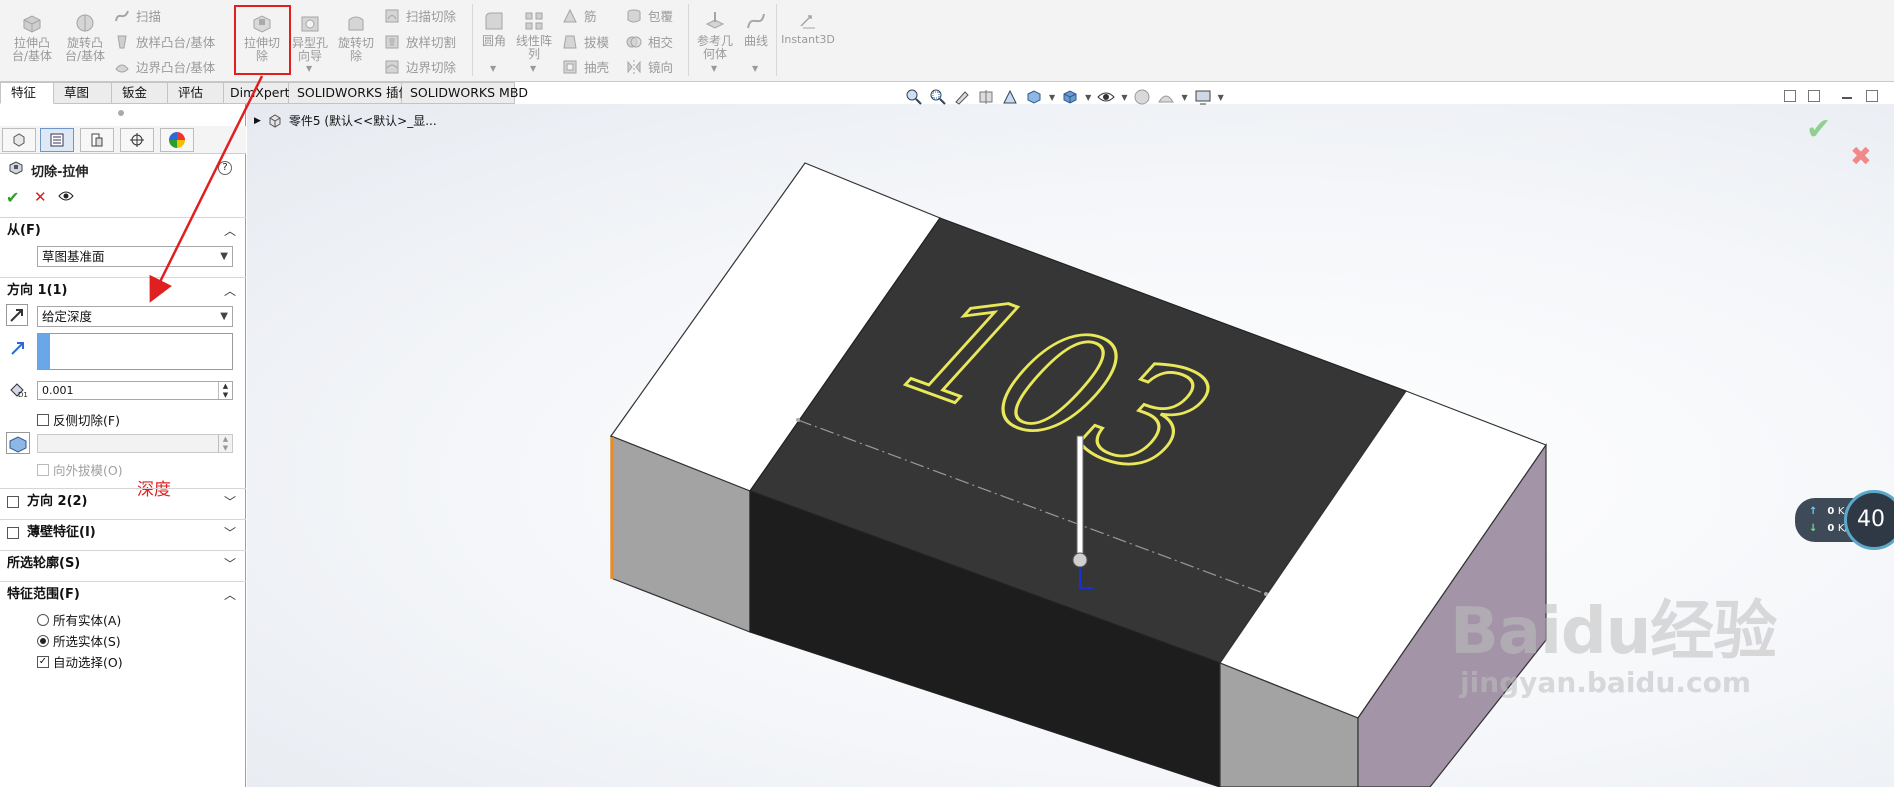  I want to click on hole-wizard-button: 异型孔 向导, so click(310, 37).